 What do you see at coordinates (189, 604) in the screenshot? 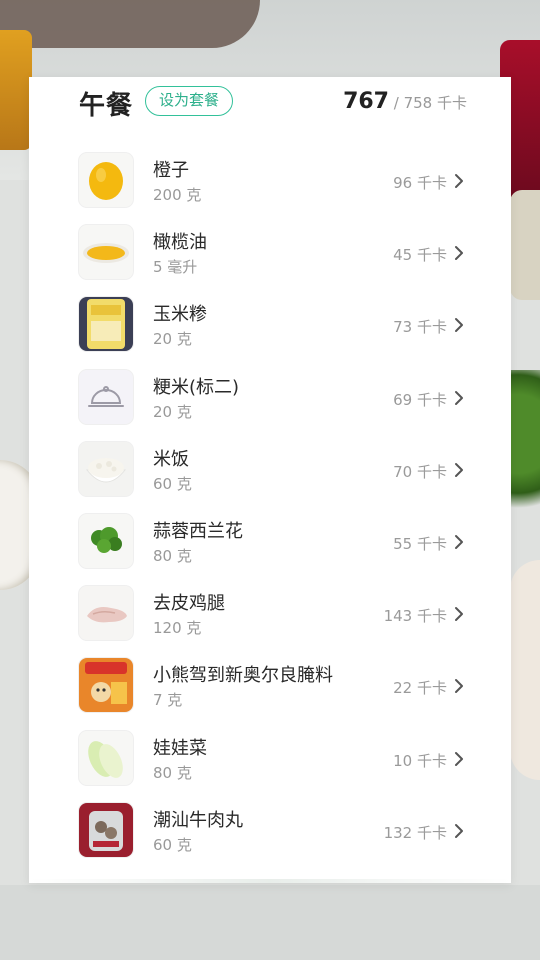
I see `food-name: 去皮鸡腿` at bounding box center [189, 604].